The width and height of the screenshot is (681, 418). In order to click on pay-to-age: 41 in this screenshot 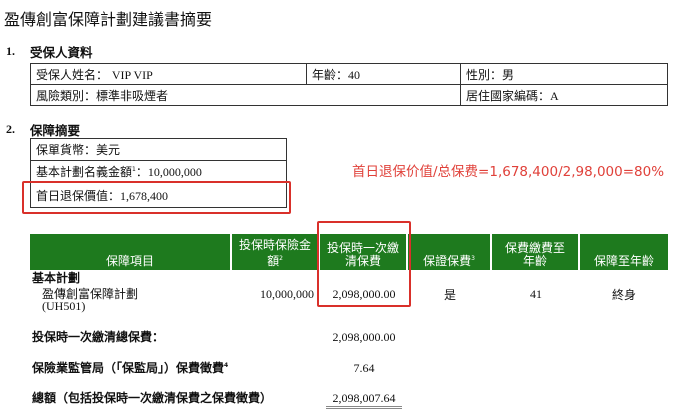, I will do `click(536, 294)`.